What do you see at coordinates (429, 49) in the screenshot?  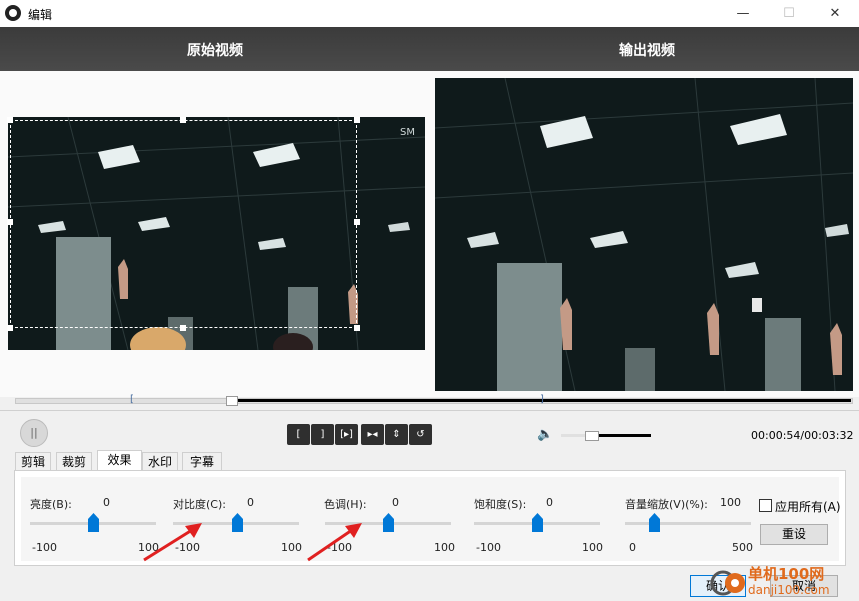 I see `video-header` at bounding box center [429, 49].